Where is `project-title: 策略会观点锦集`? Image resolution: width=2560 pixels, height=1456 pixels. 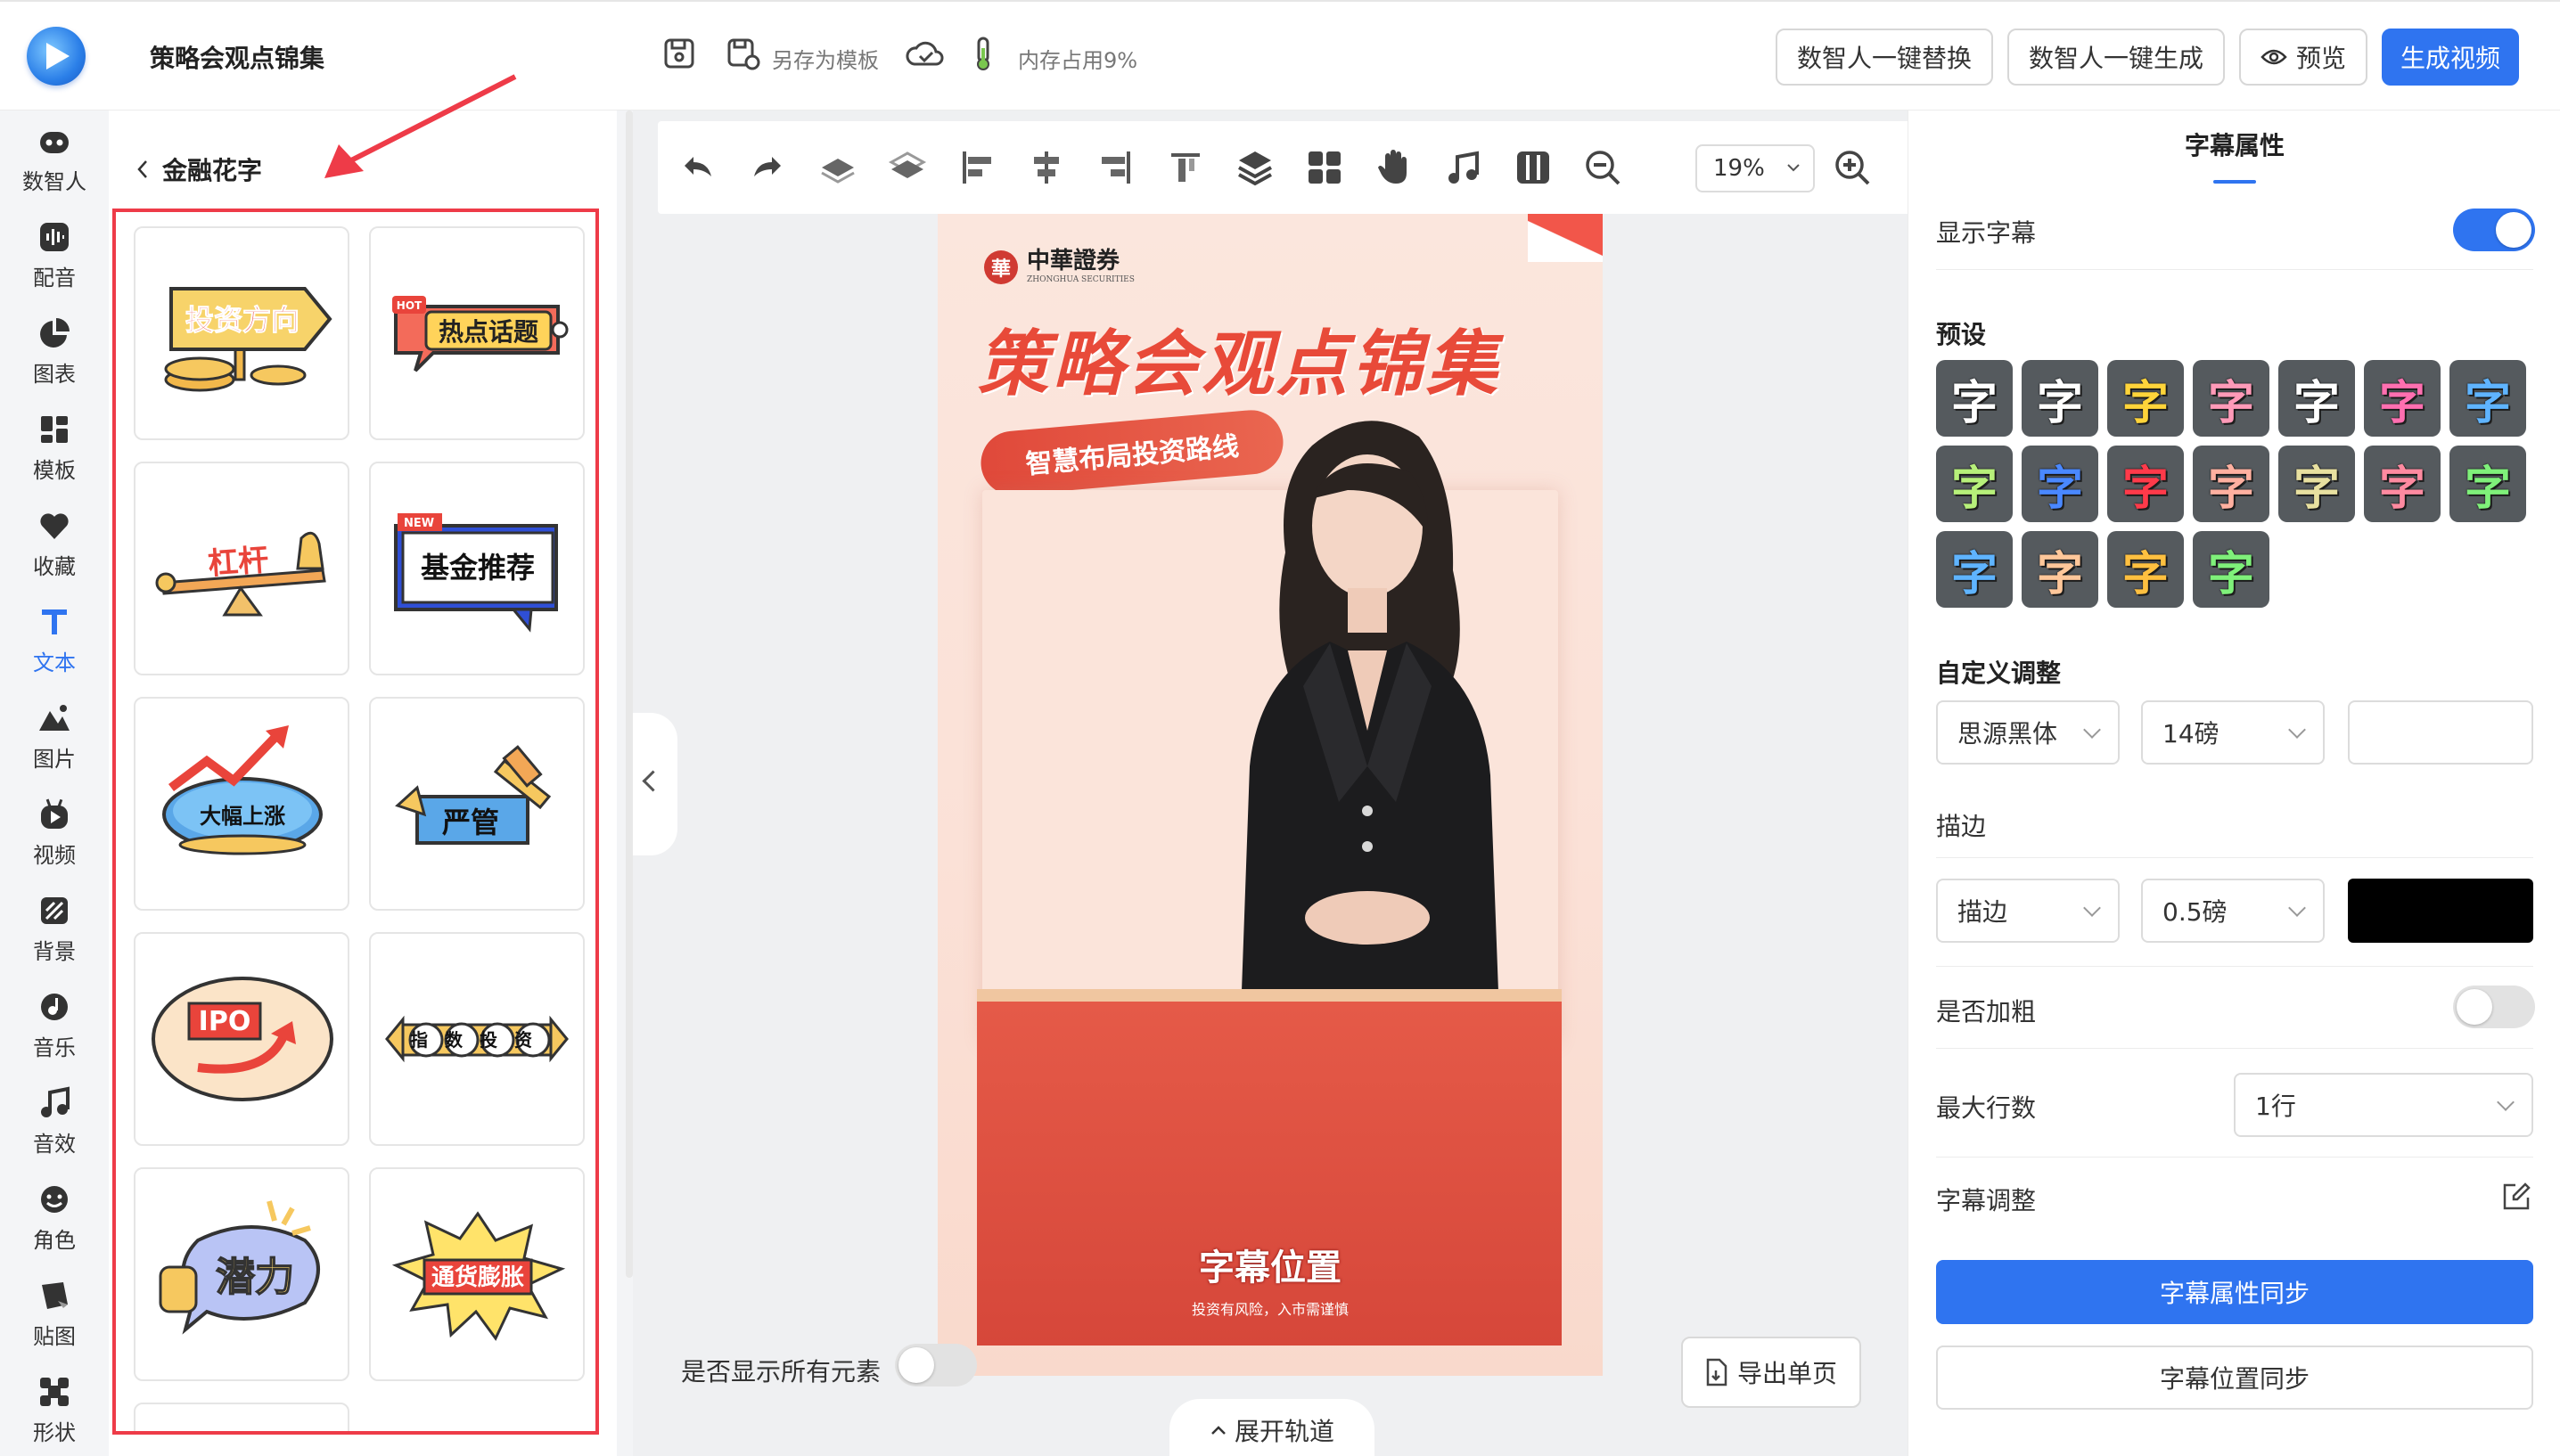 project-title: 策略会观点锦集 is located at coordinates (237, 57).